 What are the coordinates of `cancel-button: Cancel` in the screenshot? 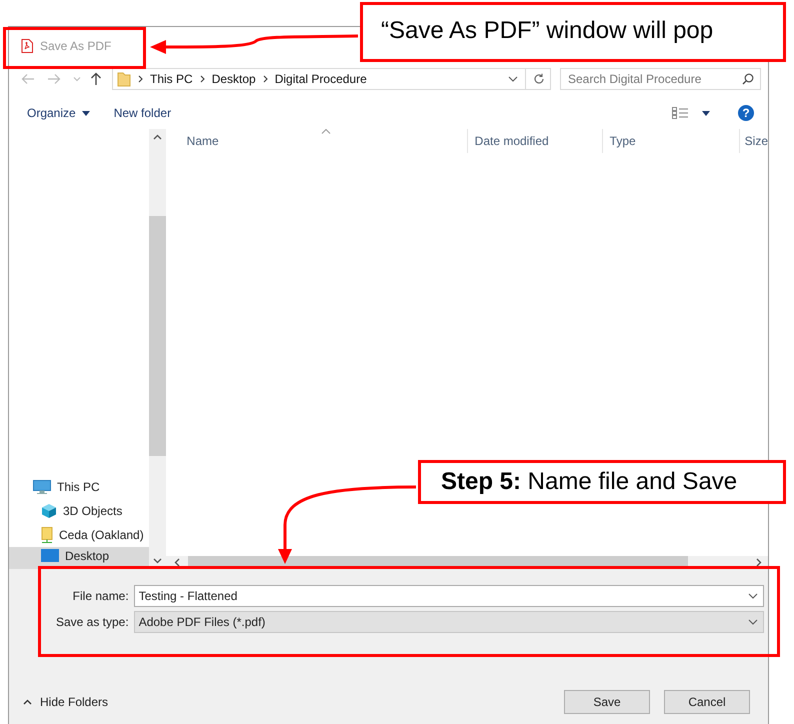 It's located at (707, 702).